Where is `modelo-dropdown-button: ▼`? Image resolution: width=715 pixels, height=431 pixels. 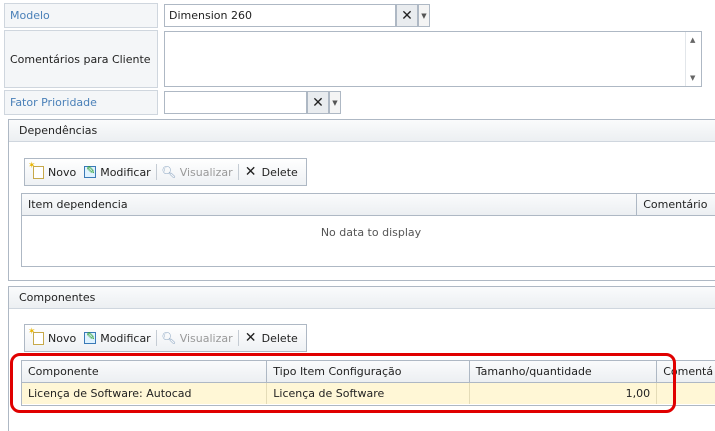
modelo-dropdown-button: ▼ is located at coordinates (424, 15).